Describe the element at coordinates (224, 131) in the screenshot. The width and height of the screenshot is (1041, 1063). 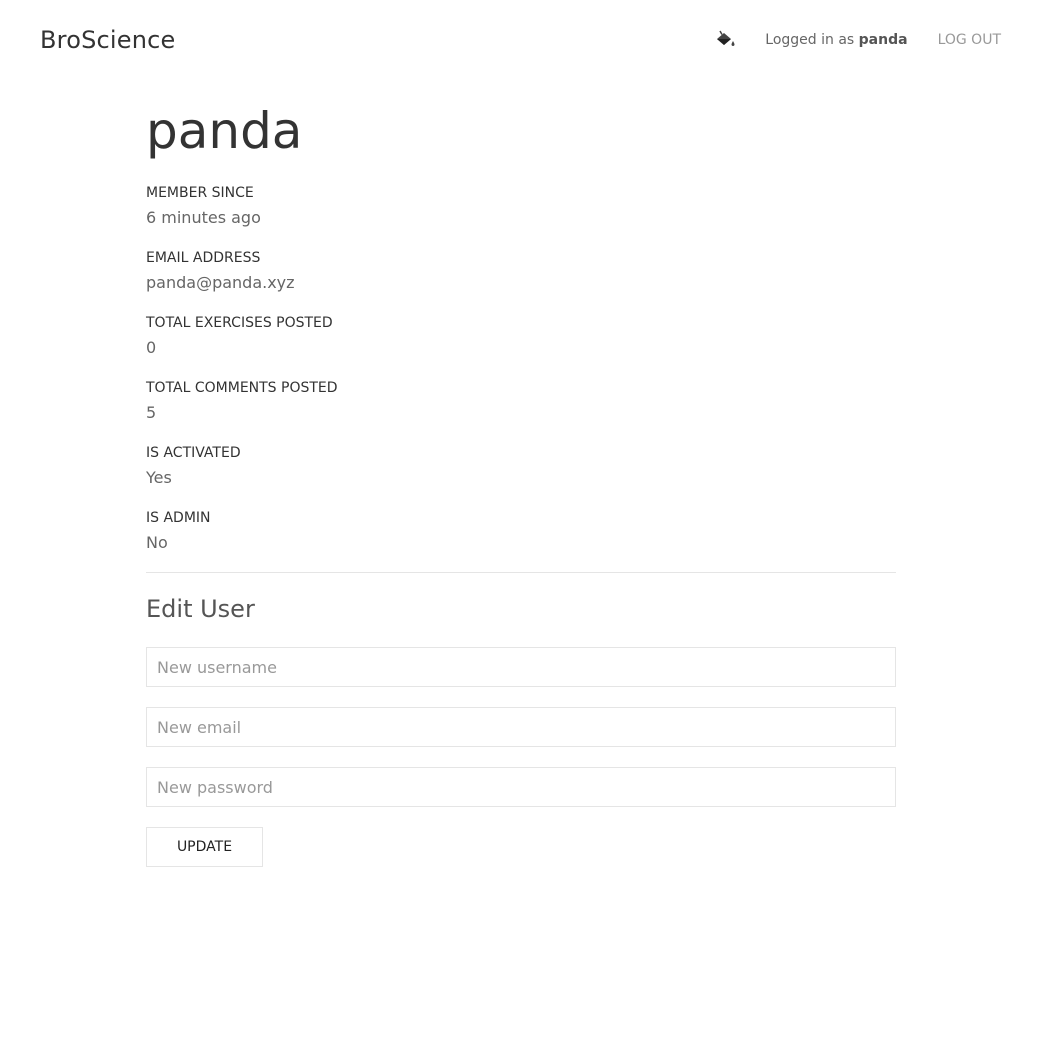
I see `profile-username: panda` at that location.